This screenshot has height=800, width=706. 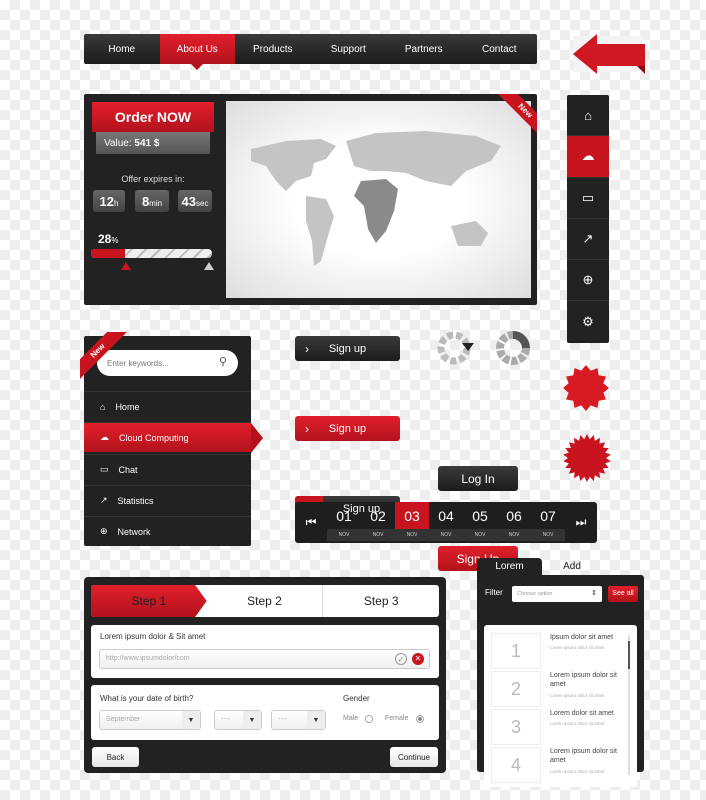 I want to click on url-input: http://www.ipsumdolor/com, so click(x=264, y=659).